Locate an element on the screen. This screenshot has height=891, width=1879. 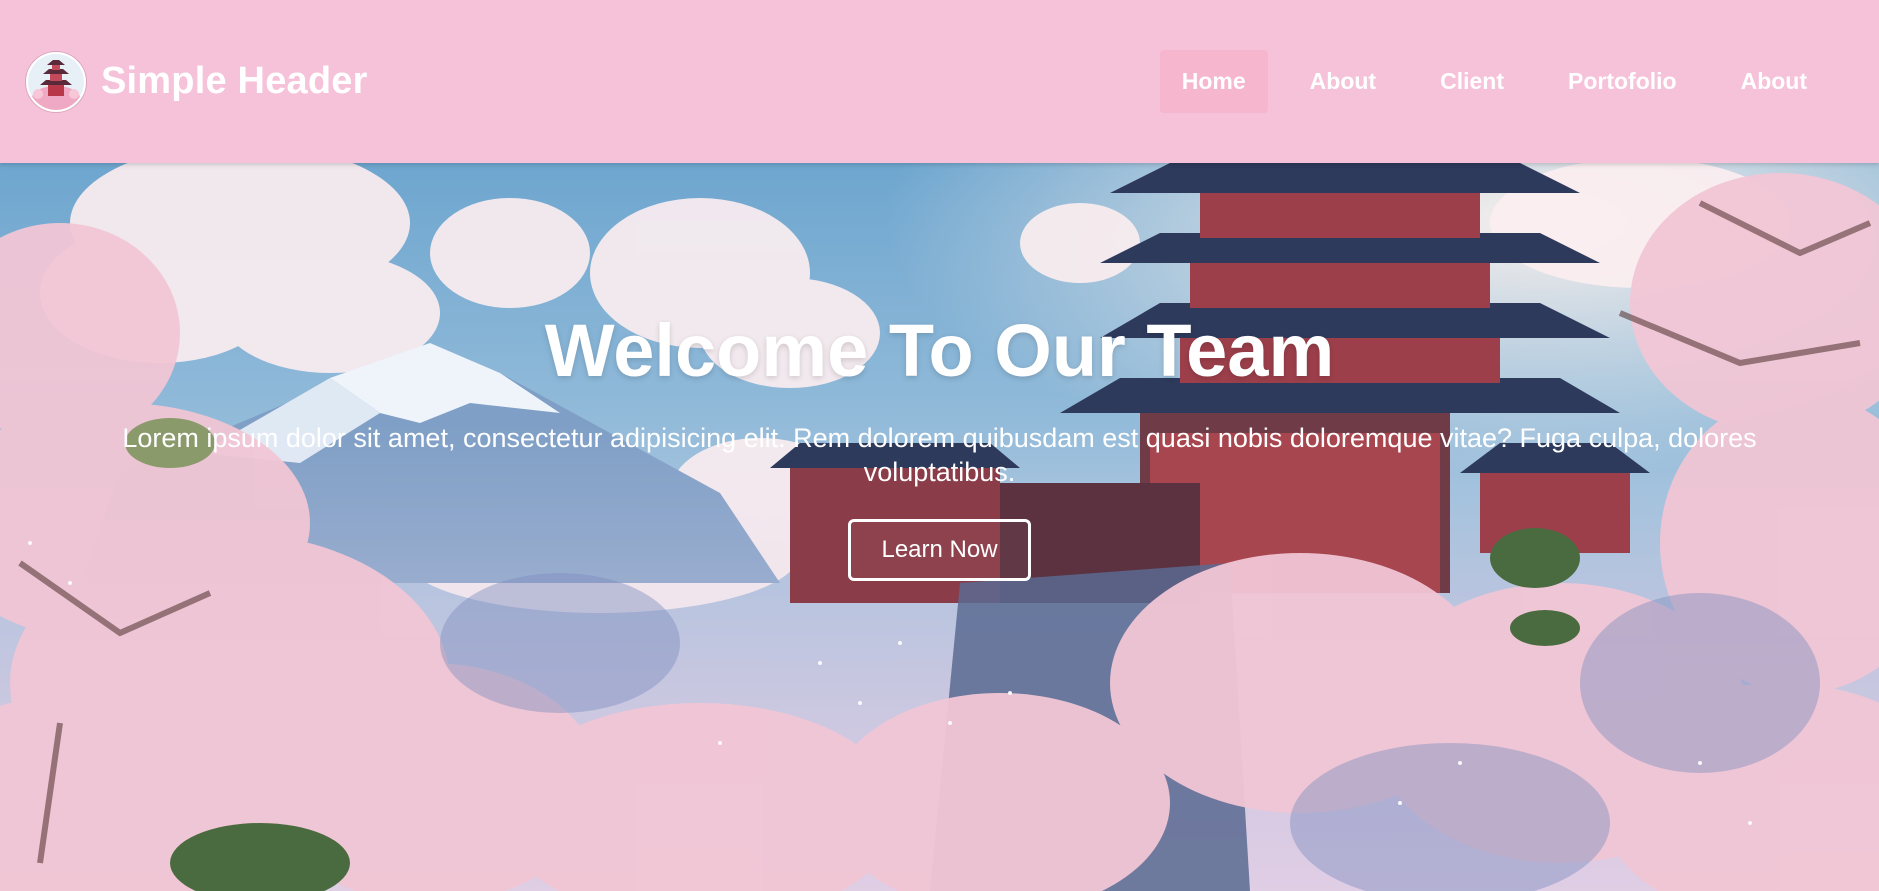
pagoda-logo-icon is located at coordinates (56, 81).